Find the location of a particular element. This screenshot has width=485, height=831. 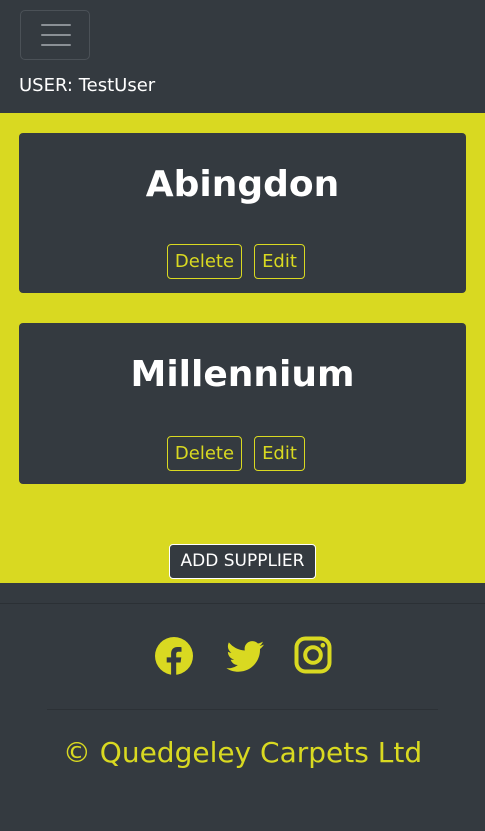

user-label: USER: TestUser is located at coordinates (87, 85).